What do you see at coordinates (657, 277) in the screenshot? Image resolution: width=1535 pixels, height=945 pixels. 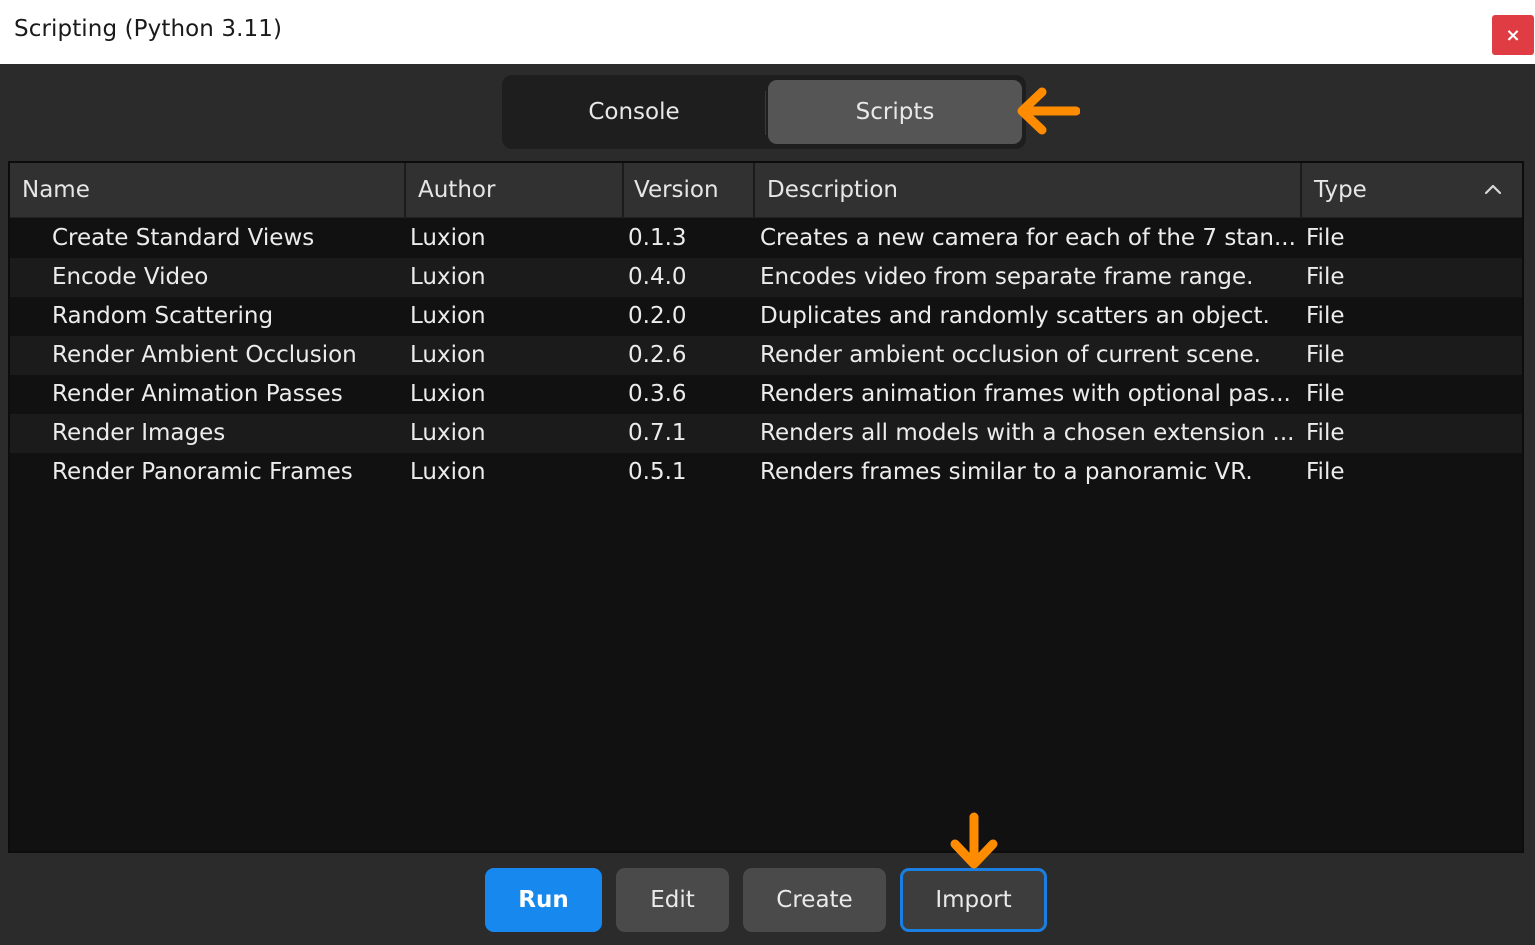 I see `cell-version: 0.4.0` at bounding box center [657, 277].